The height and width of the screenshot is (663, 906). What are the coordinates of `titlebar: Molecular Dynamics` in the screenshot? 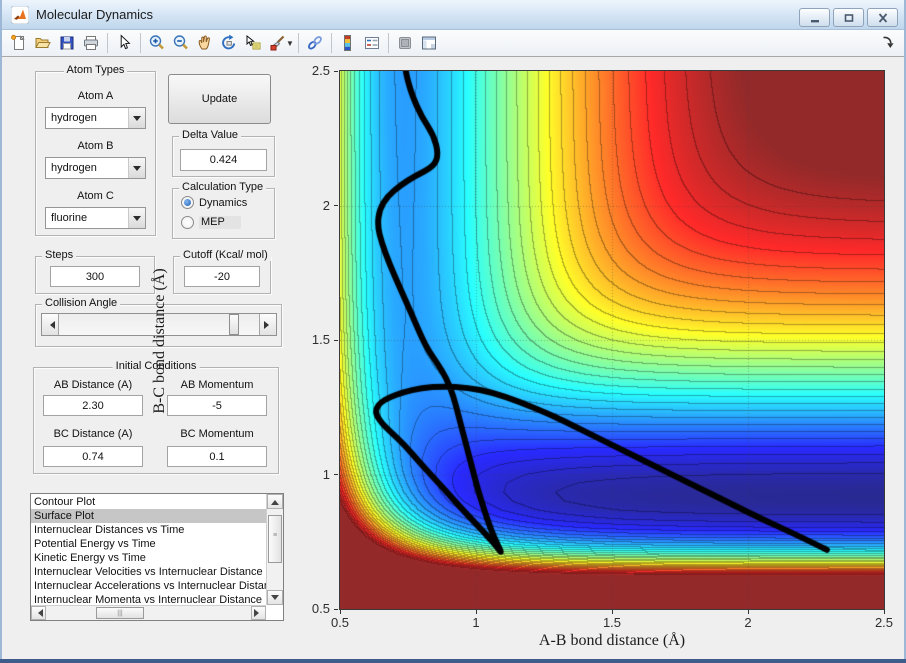 It's located at (453, 15).